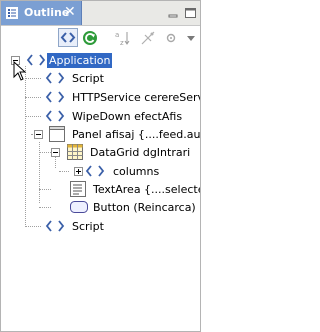 This screenshot has height=332, width=320. Describe the element at coordinates (100, 13) in the screenshot. I see `view-tab-strip: Outline ✕` at that location.